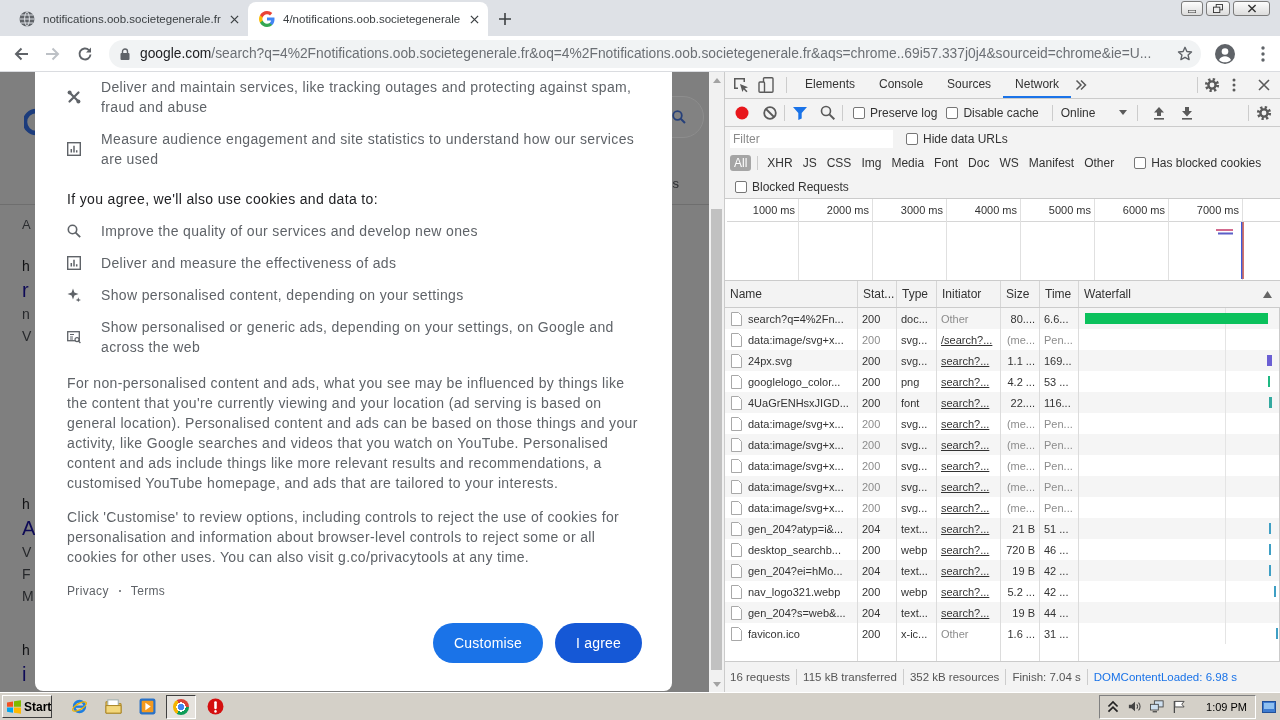 The height and width of the screenshot is (720, 1280). What do you see at coordinates (368, 19) in the screenshot?
I see `browser-tab: 4/notifications.oob.societegenerale` at bounding box center [368, 19].